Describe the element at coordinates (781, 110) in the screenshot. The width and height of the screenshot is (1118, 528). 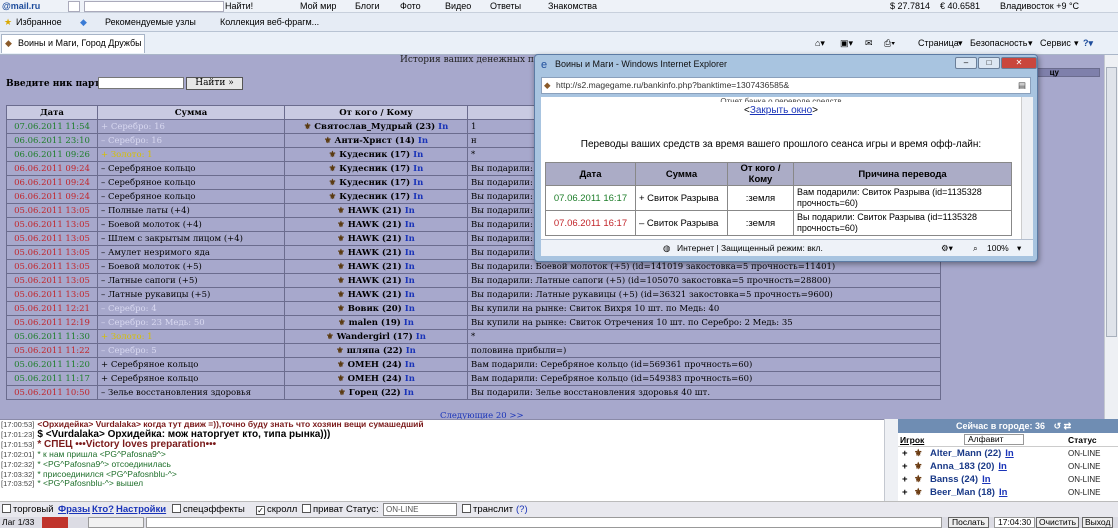
I see `close-window-link: Закрыть окно` at that location.